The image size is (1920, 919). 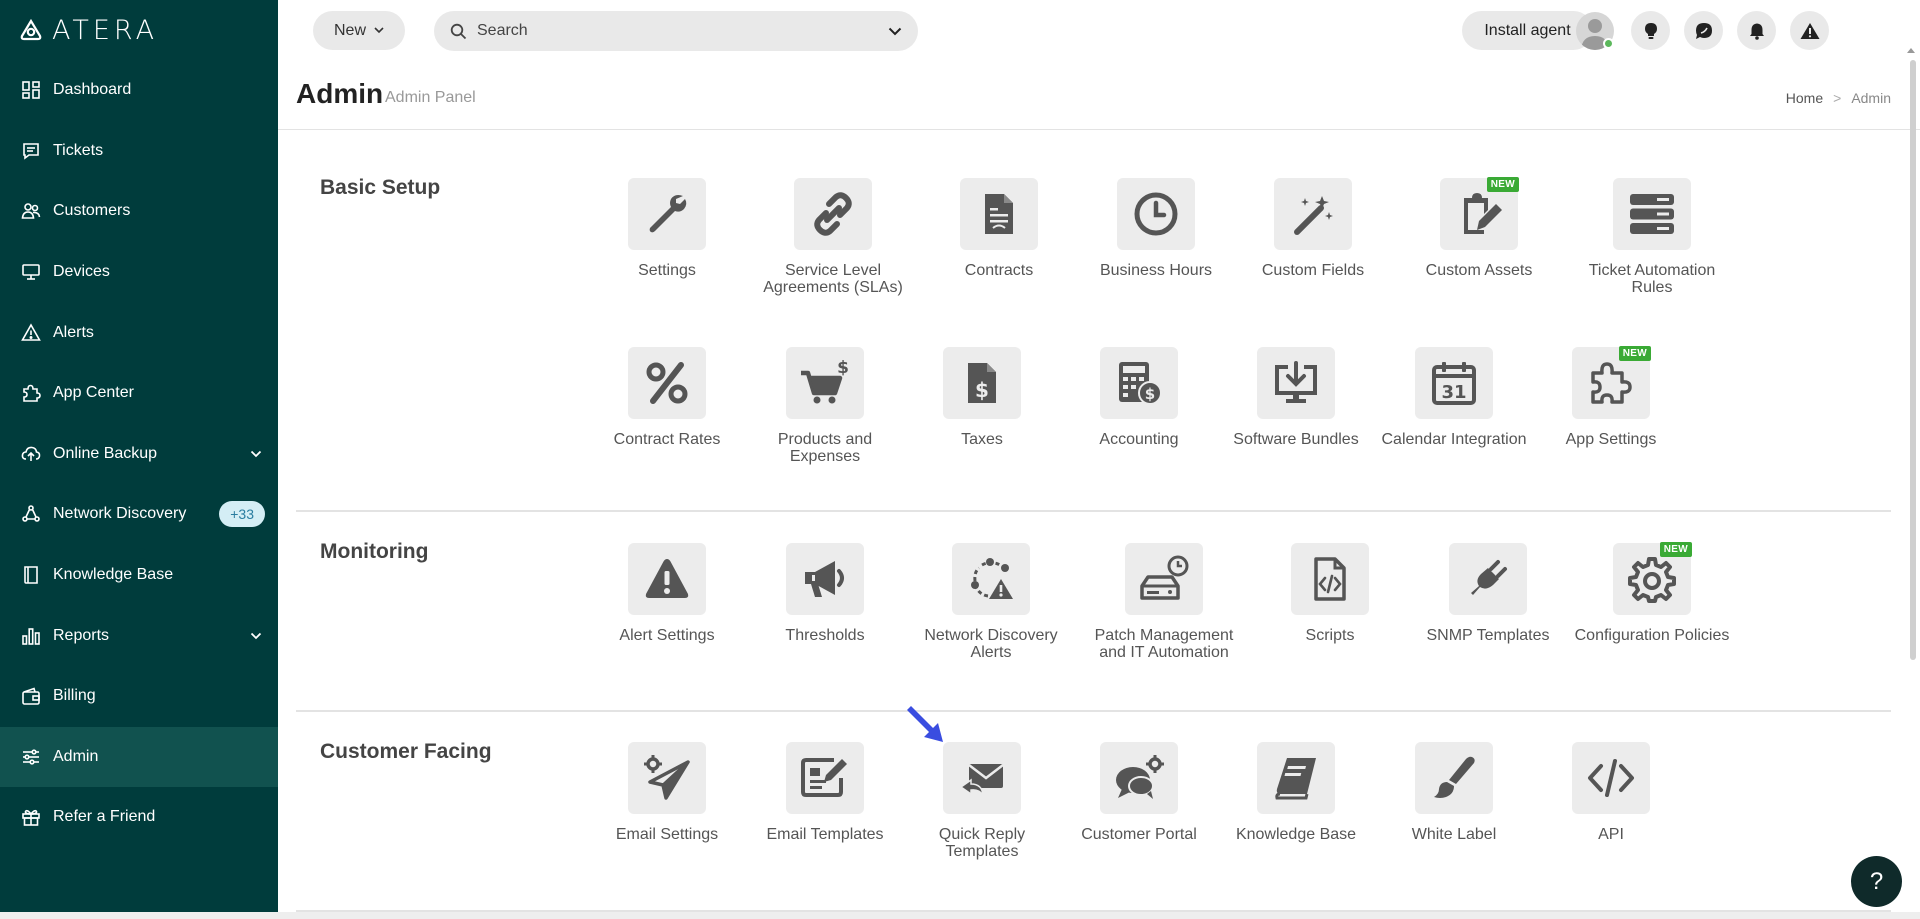 I want to click on tile-slas: Service Level Agreements (SLAs), so click(x=833, y=237).